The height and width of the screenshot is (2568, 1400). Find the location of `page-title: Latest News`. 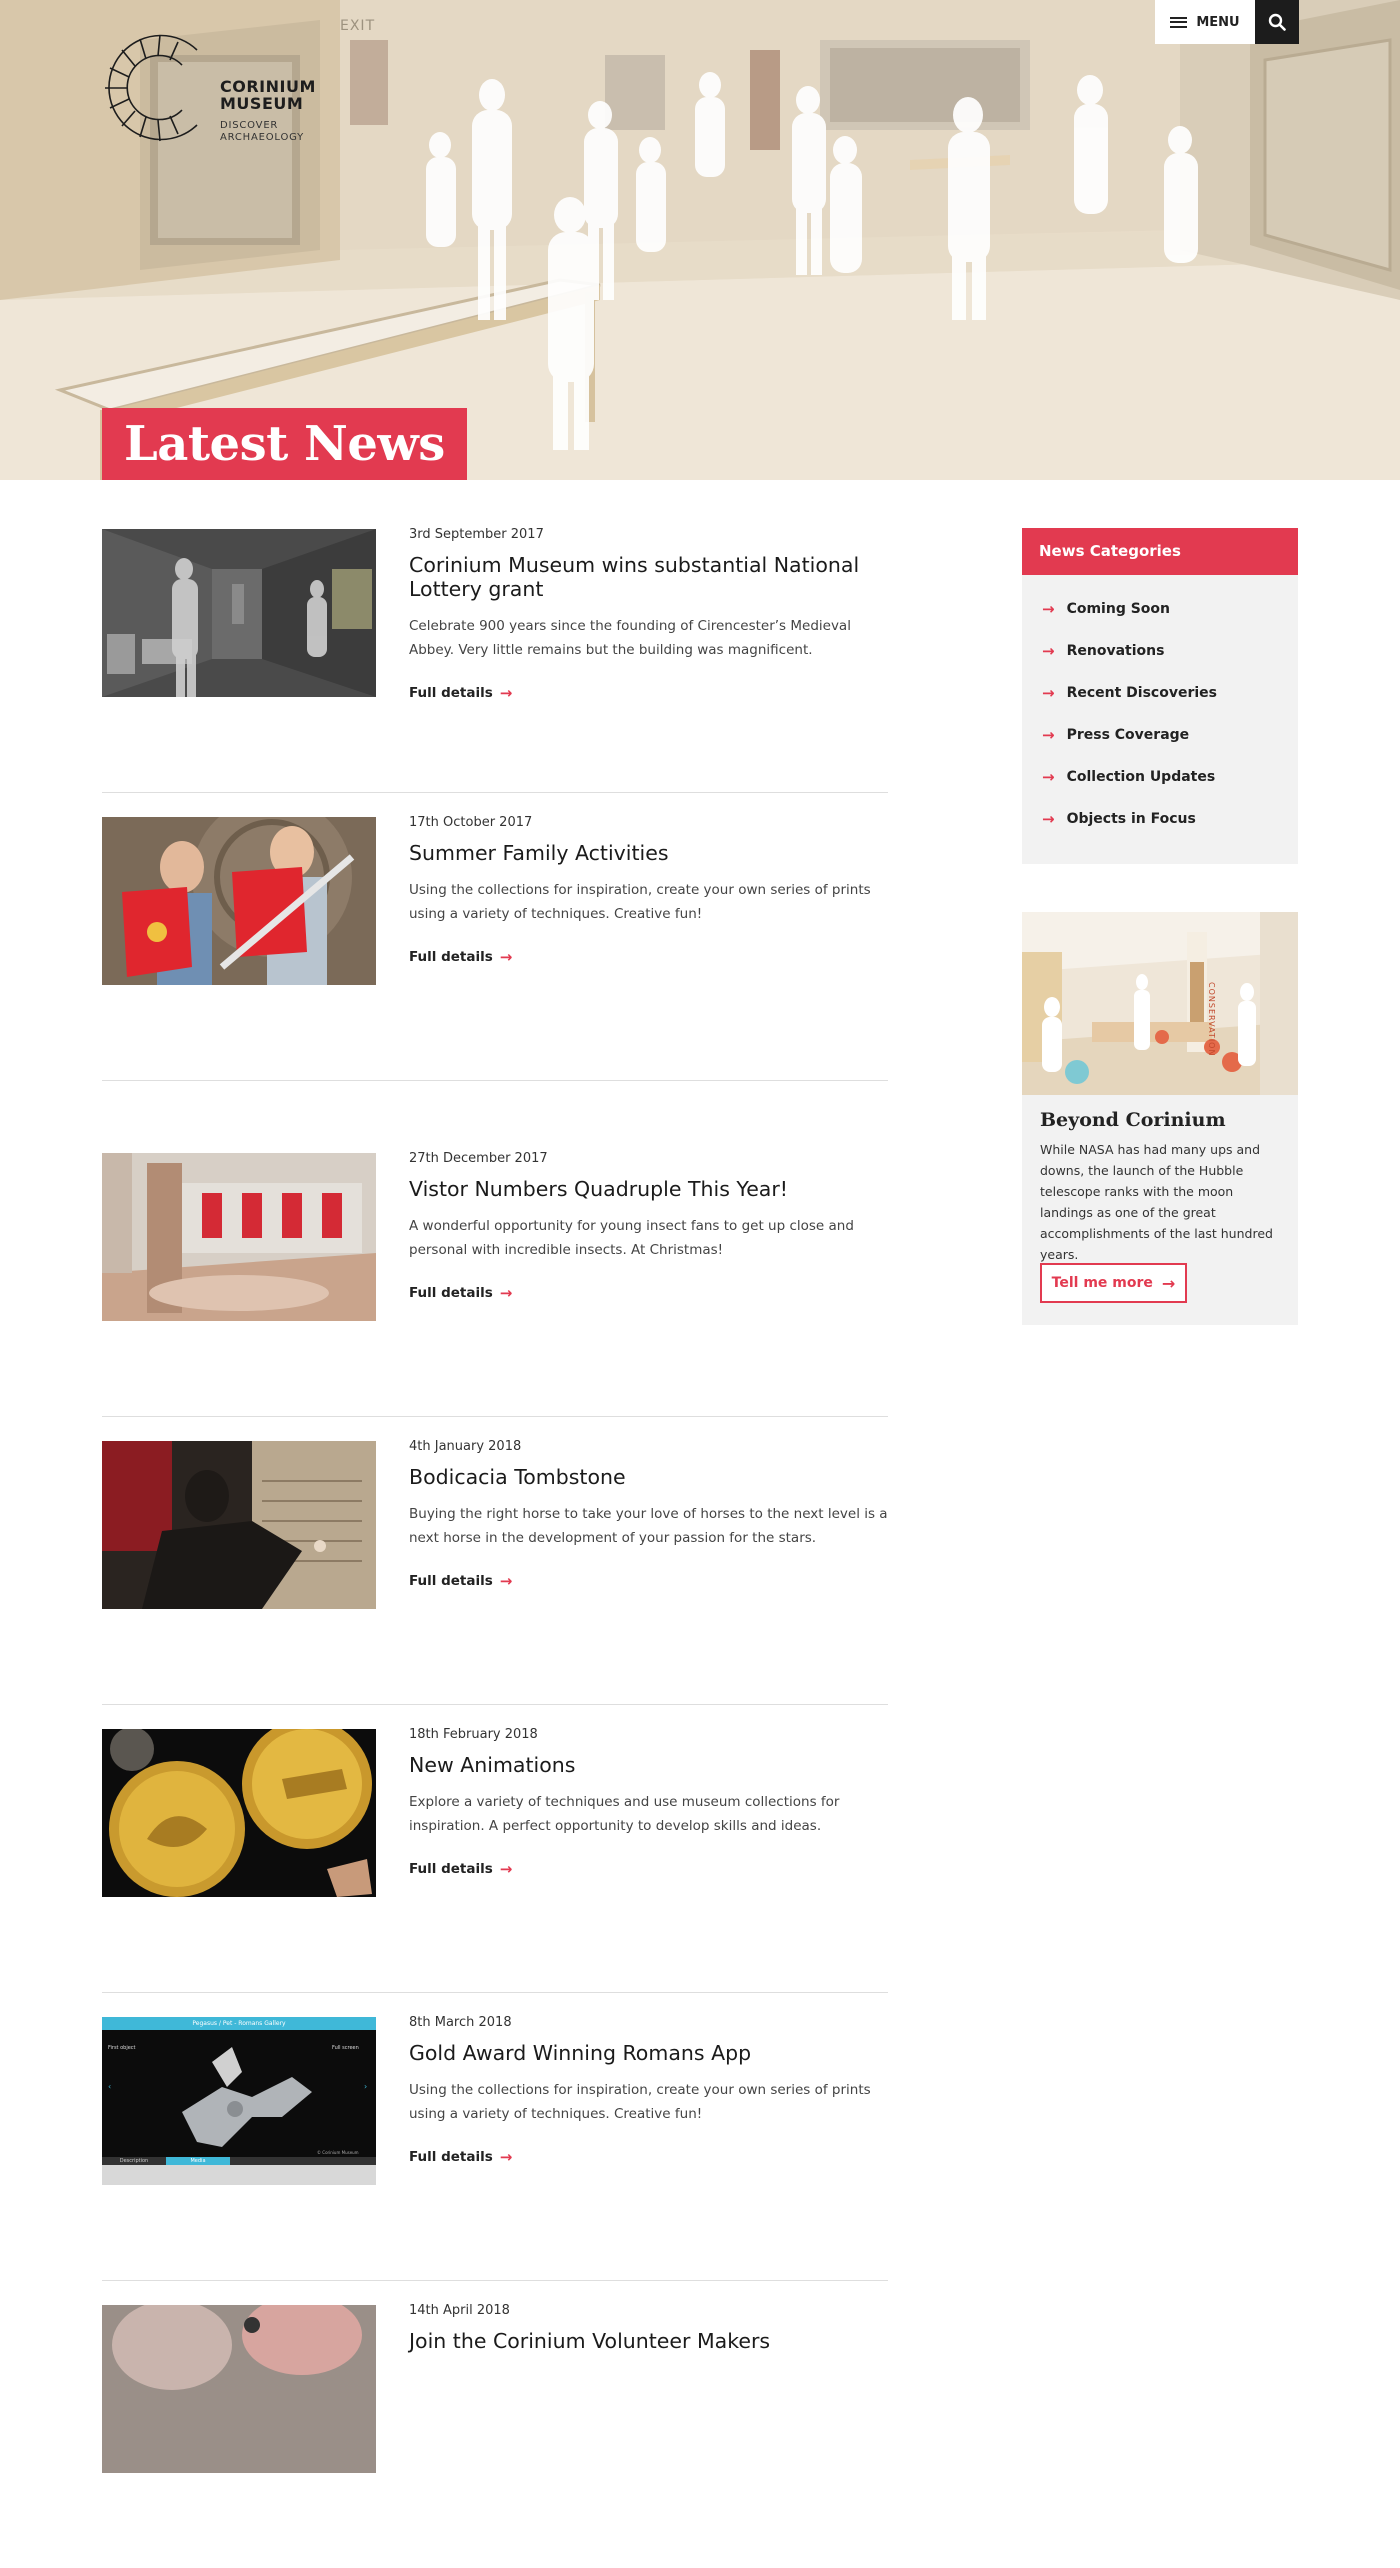

page-title: Latest News is located at coordinates (284, 444).